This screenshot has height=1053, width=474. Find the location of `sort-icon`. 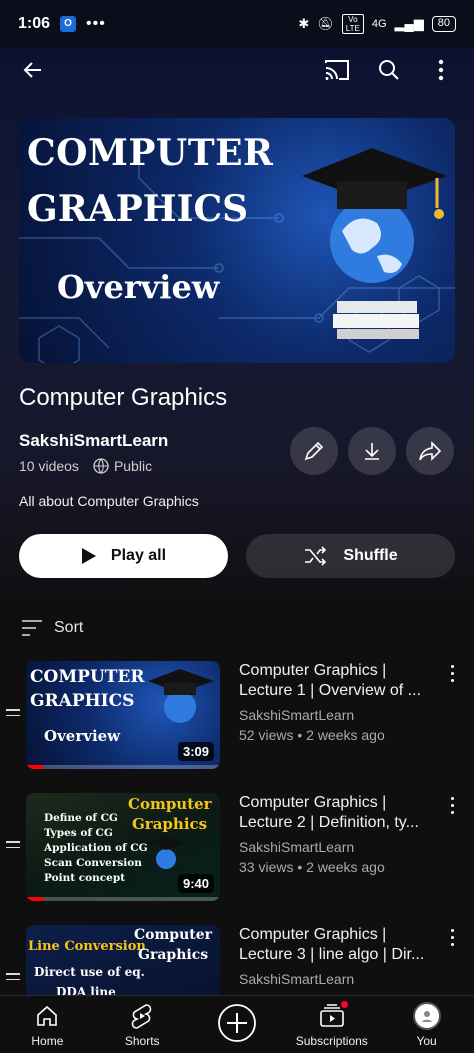

sort-icon is located at coordinates (32, 628).